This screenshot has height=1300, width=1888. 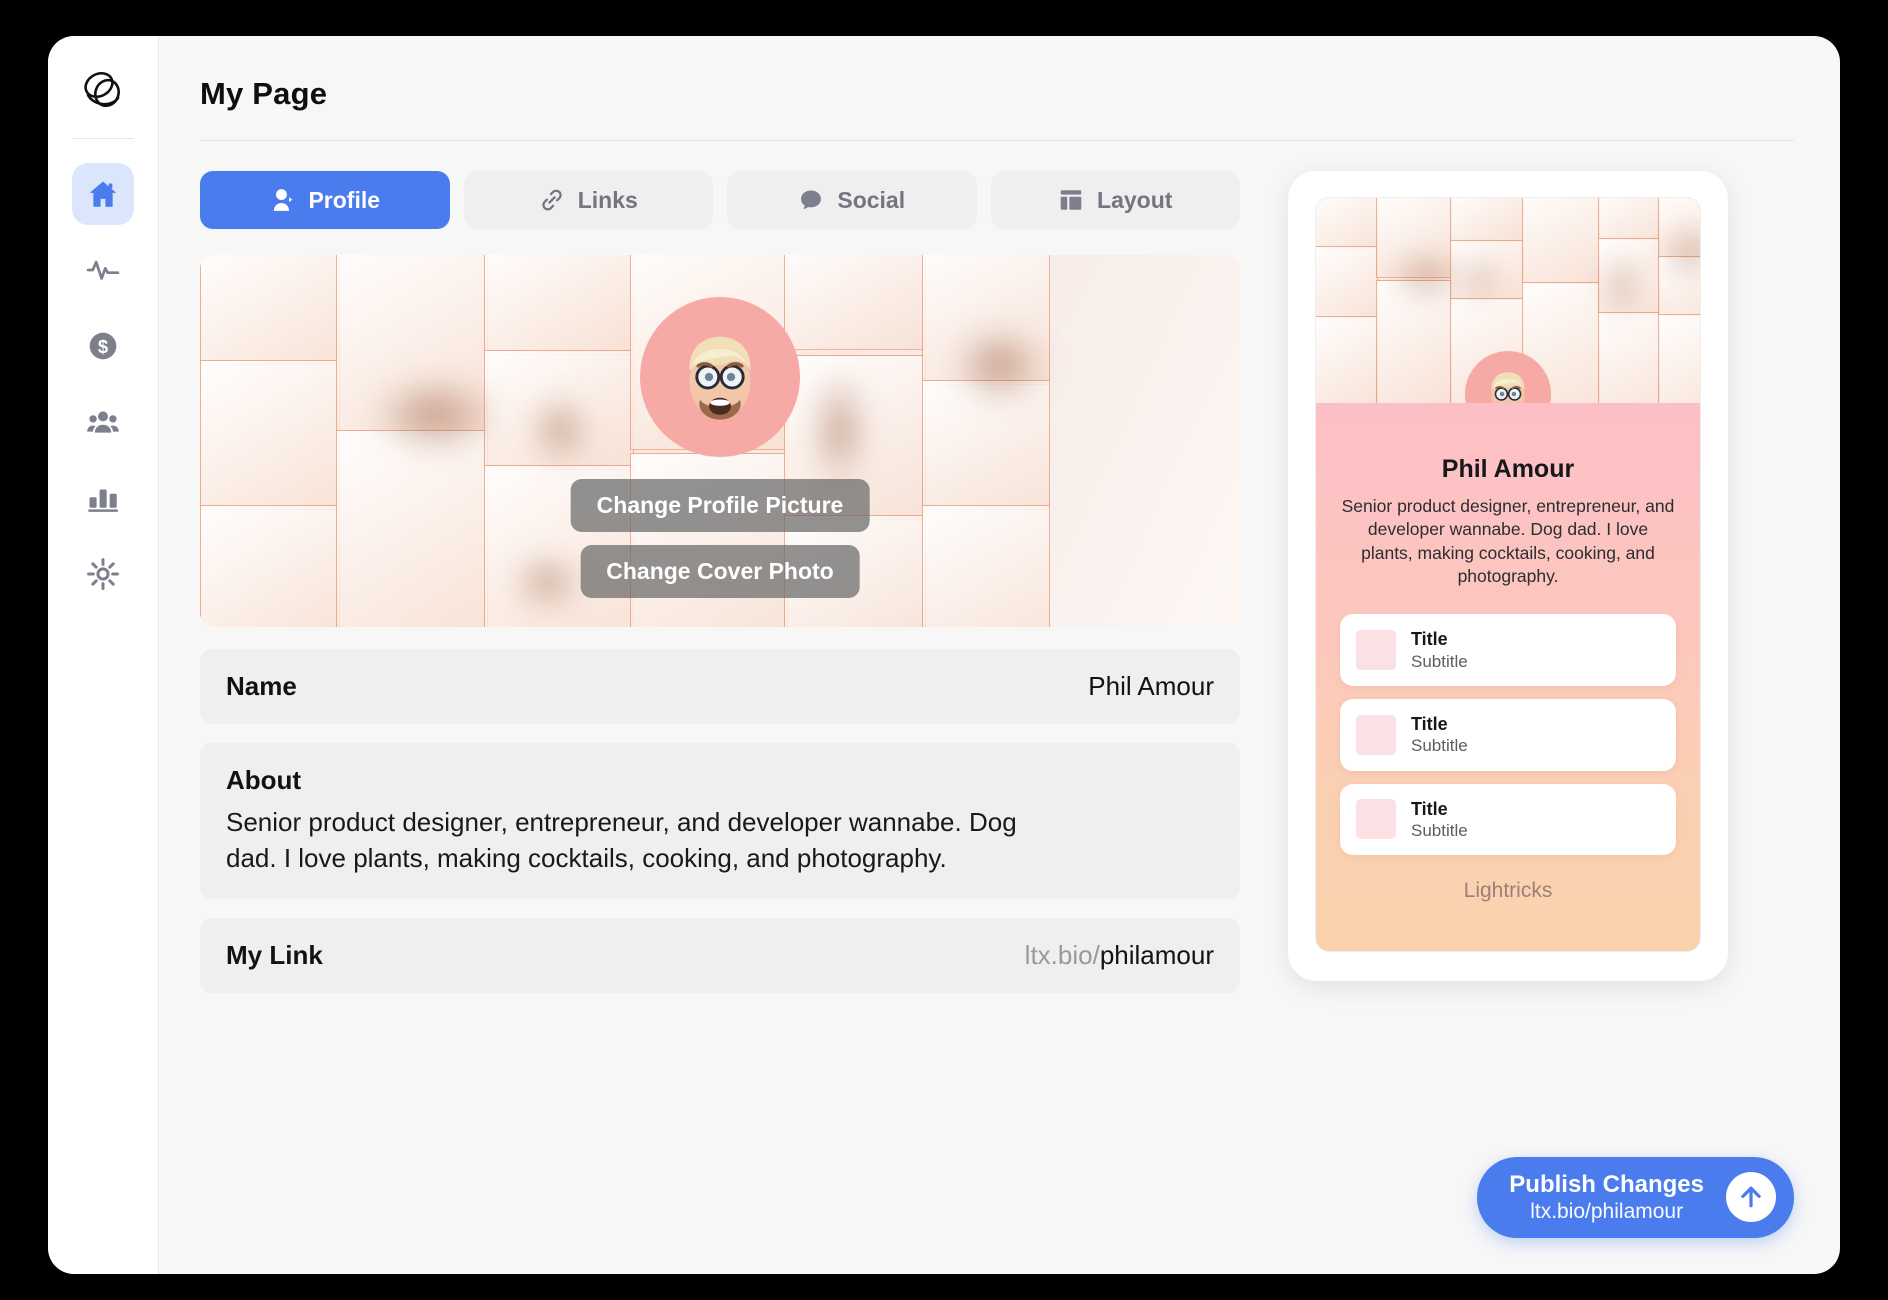 I want to click on home-icon, so click(x=103, y=194).